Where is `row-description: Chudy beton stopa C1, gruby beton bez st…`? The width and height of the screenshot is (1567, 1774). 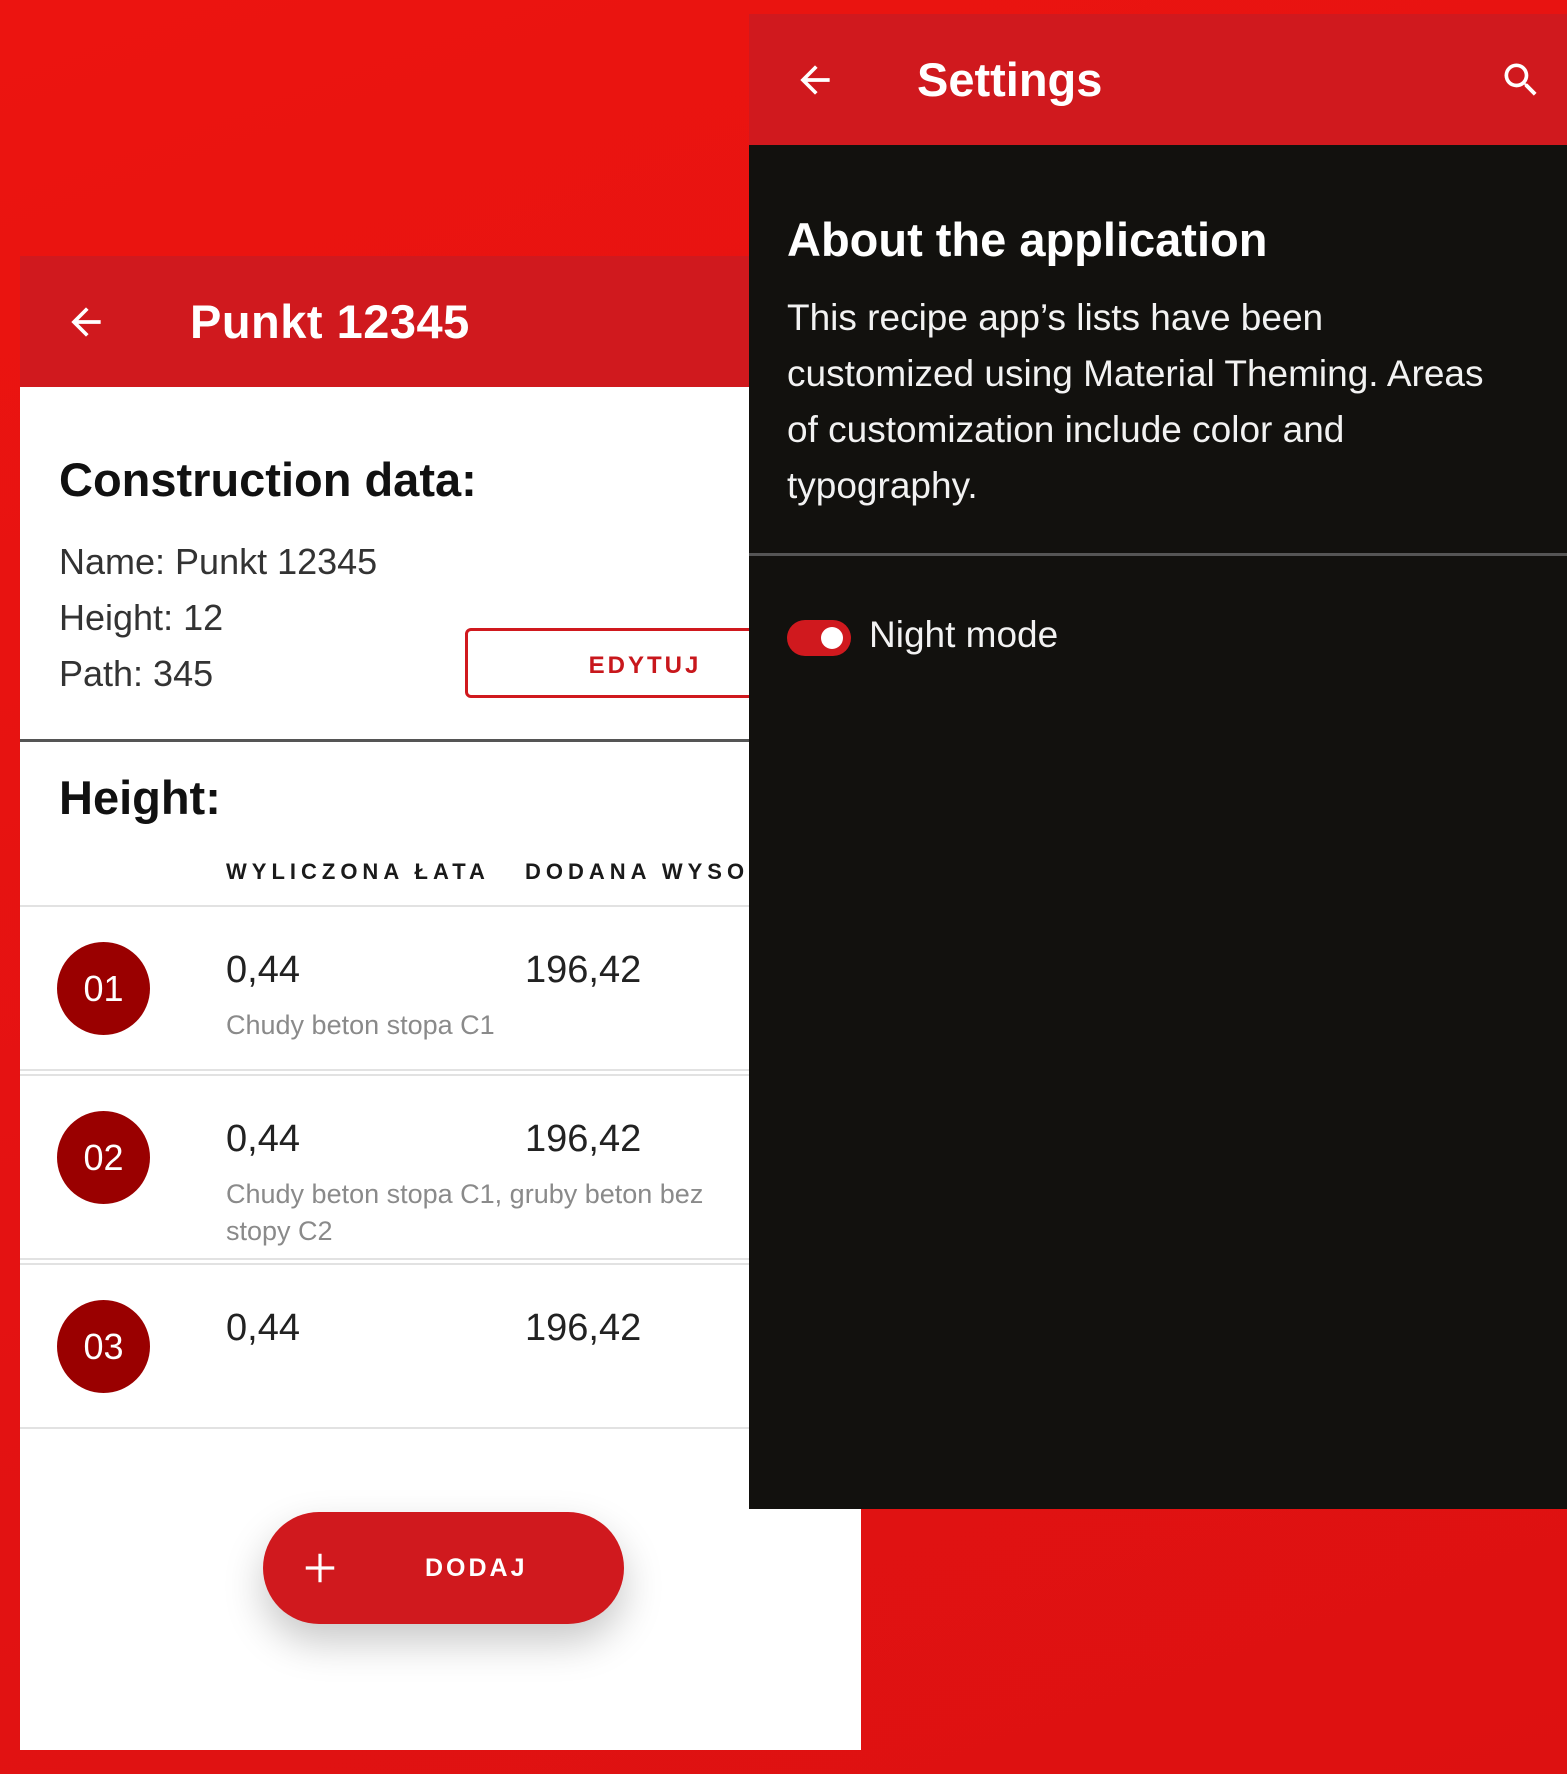
row-description: Chudy beton stopa C1, gruby beton bez st… is located at coordinates (465, 1212).